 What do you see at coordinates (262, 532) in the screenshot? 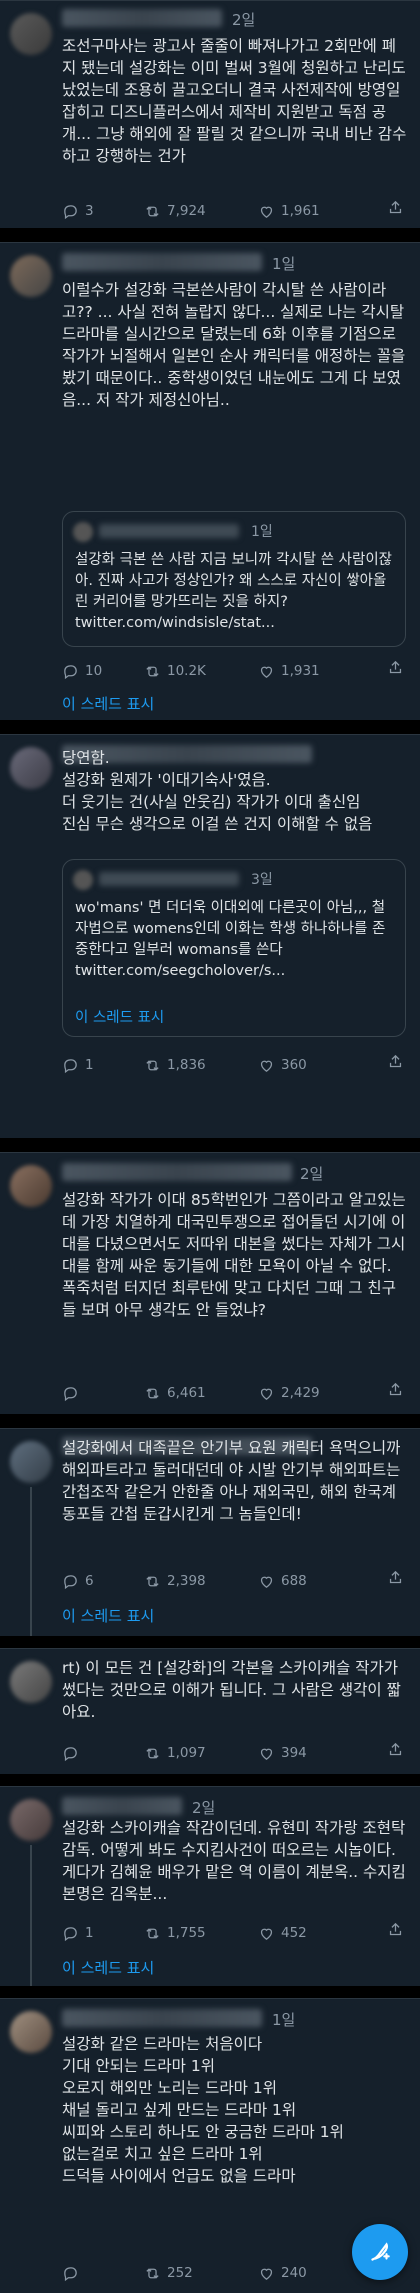
I see `quoted-time: 1일` at bounding box center [262, 532].